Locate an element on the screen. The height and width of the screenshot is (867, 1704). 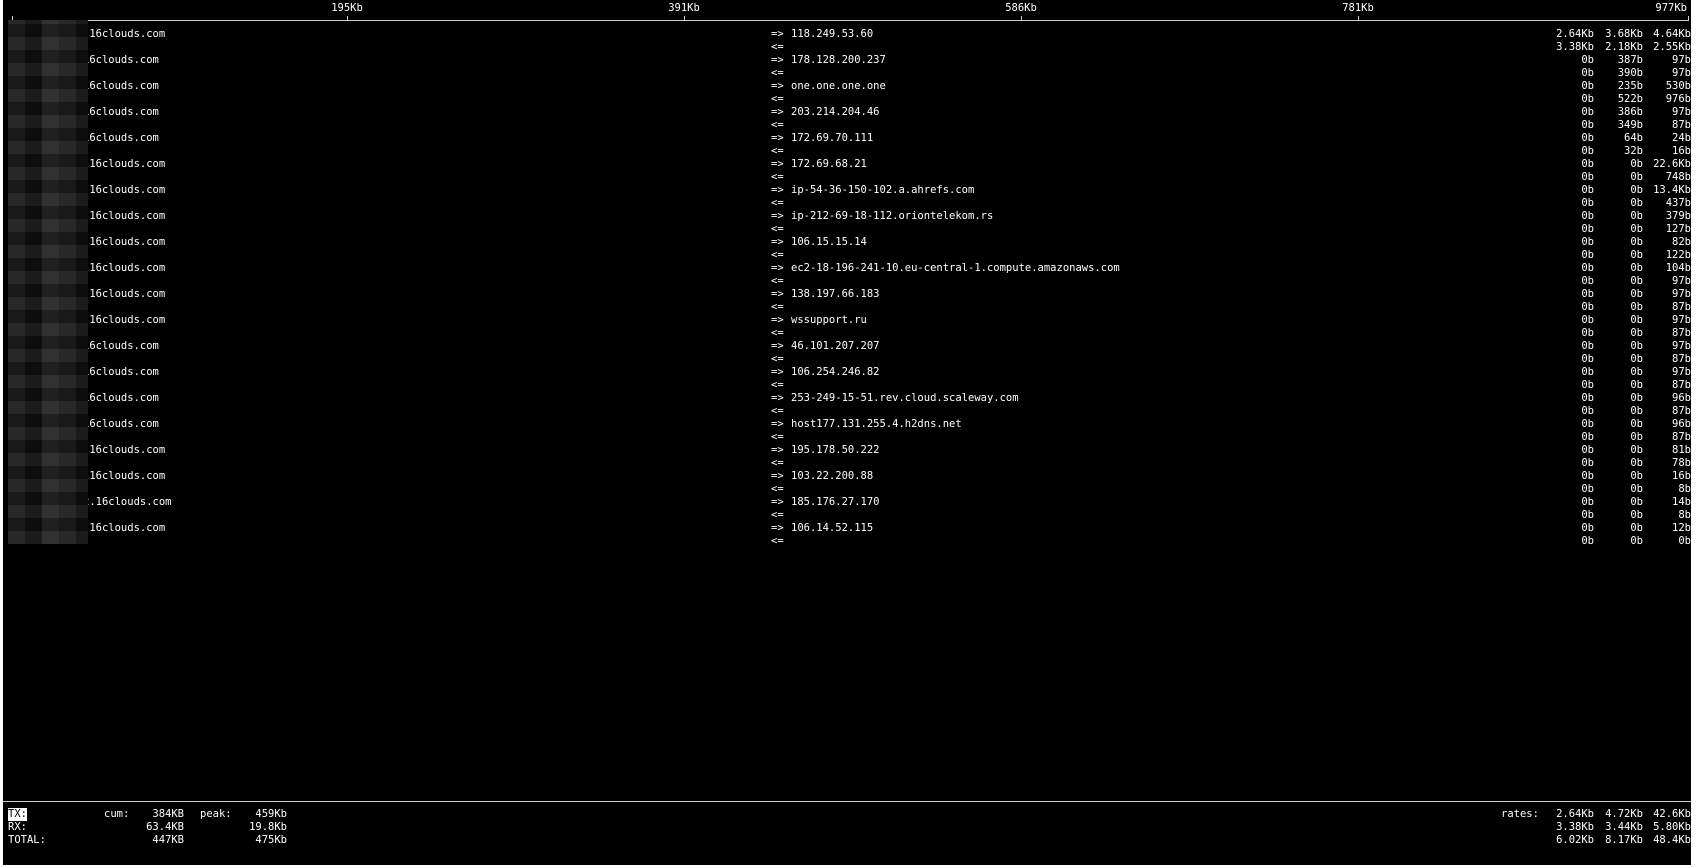
cum-tx-value: 384KB is located at coordinates (168, 814).